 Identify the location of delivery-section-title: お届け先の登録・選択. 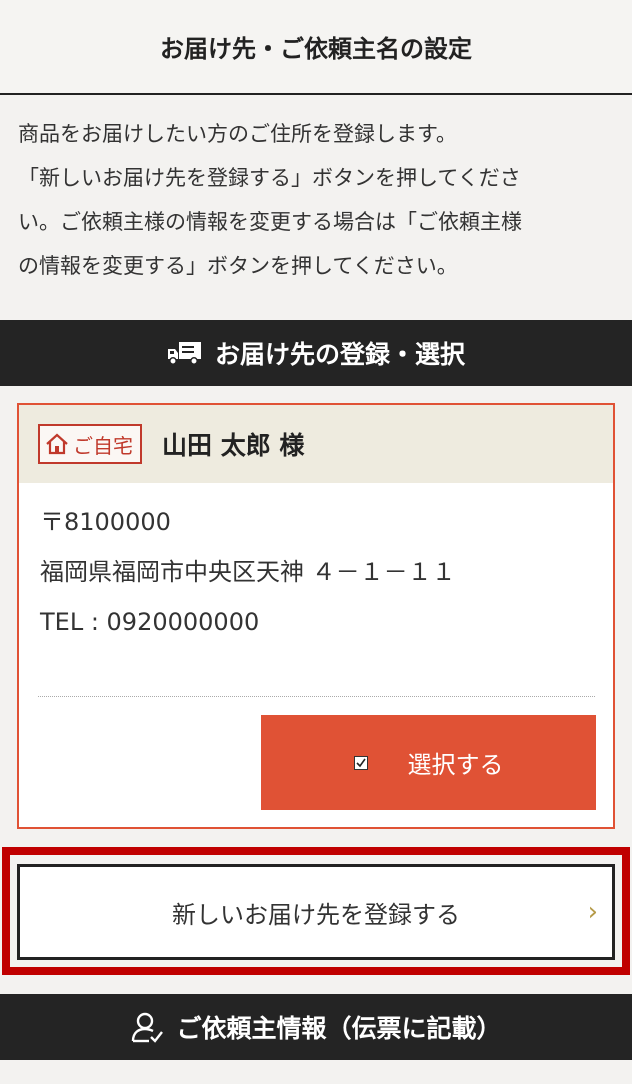
(339, 354).